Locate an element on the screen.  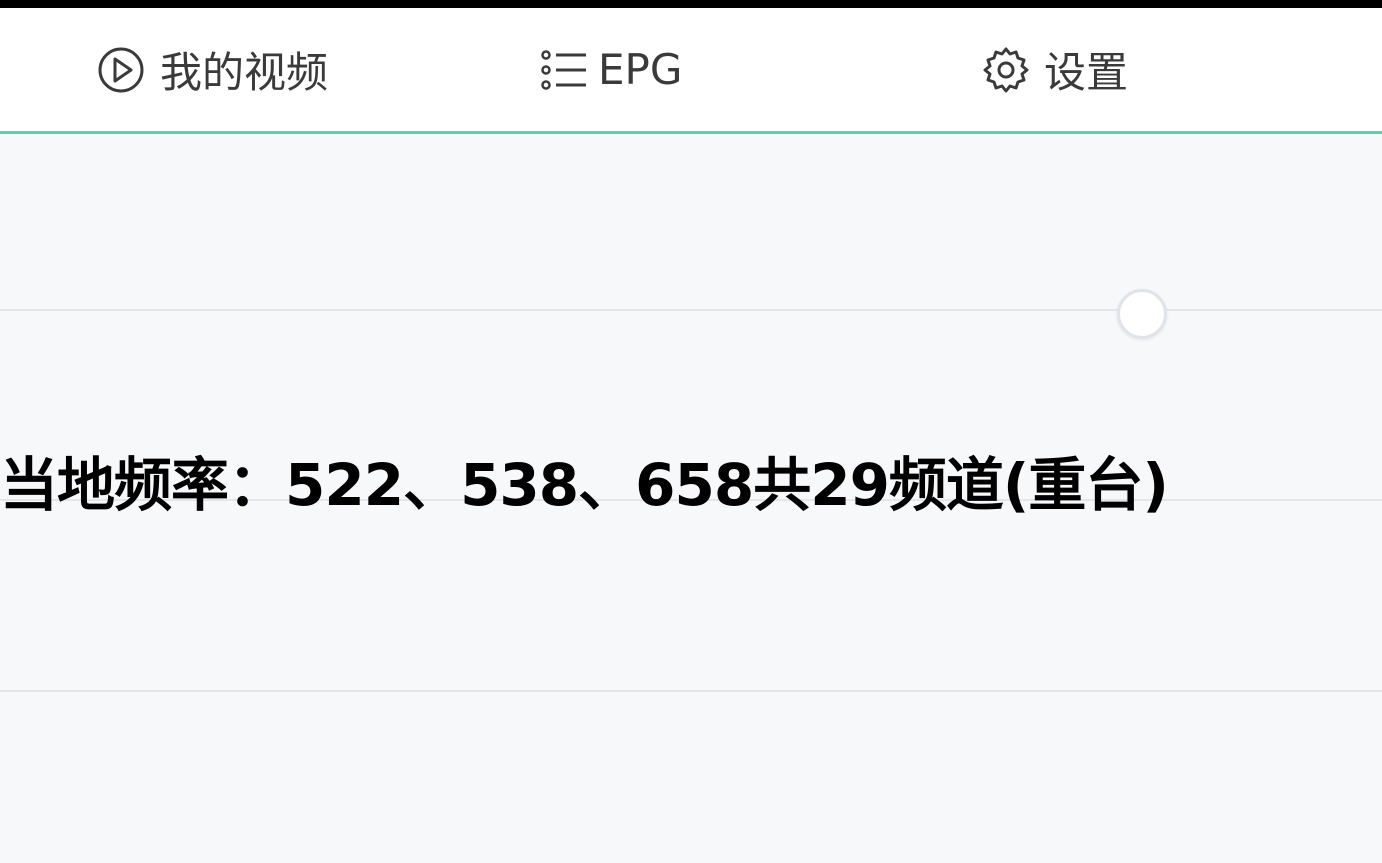
list-icon is located at coordinates (564, 70).